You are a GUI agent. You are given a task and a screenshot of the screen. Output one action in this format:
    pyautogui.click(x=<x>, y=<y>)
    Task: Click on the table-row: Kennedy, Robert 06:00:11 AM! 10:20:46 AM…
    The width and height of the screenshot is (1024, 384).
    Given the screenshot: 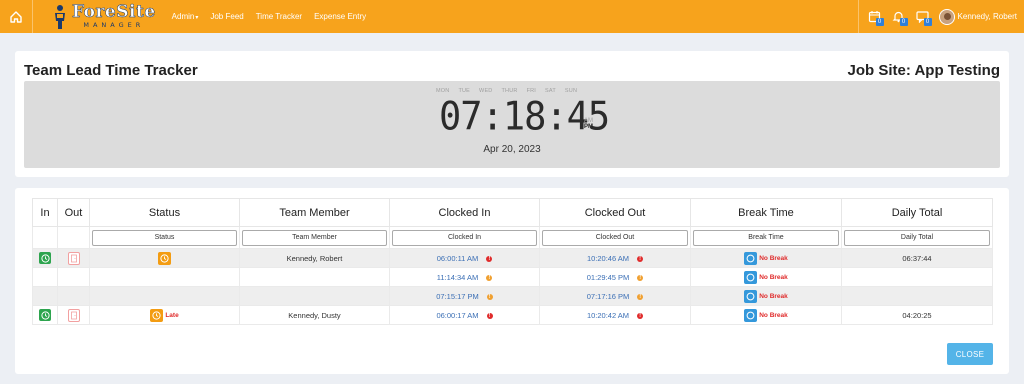 What is the action you would take?
    pyautogui.click(x=512, y=258)
    